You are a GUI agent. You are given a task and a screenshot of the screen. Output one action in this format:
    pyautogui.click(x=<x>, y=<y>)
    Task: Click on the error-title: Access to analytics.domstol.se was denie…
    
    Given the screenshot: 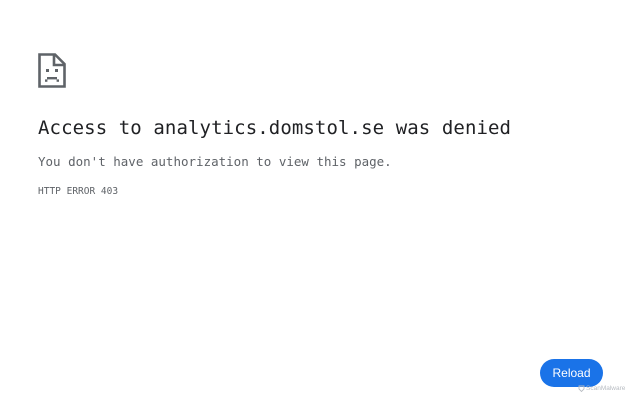 What is the action you would take?
    pyautogui.click(x=275, y=128)
    